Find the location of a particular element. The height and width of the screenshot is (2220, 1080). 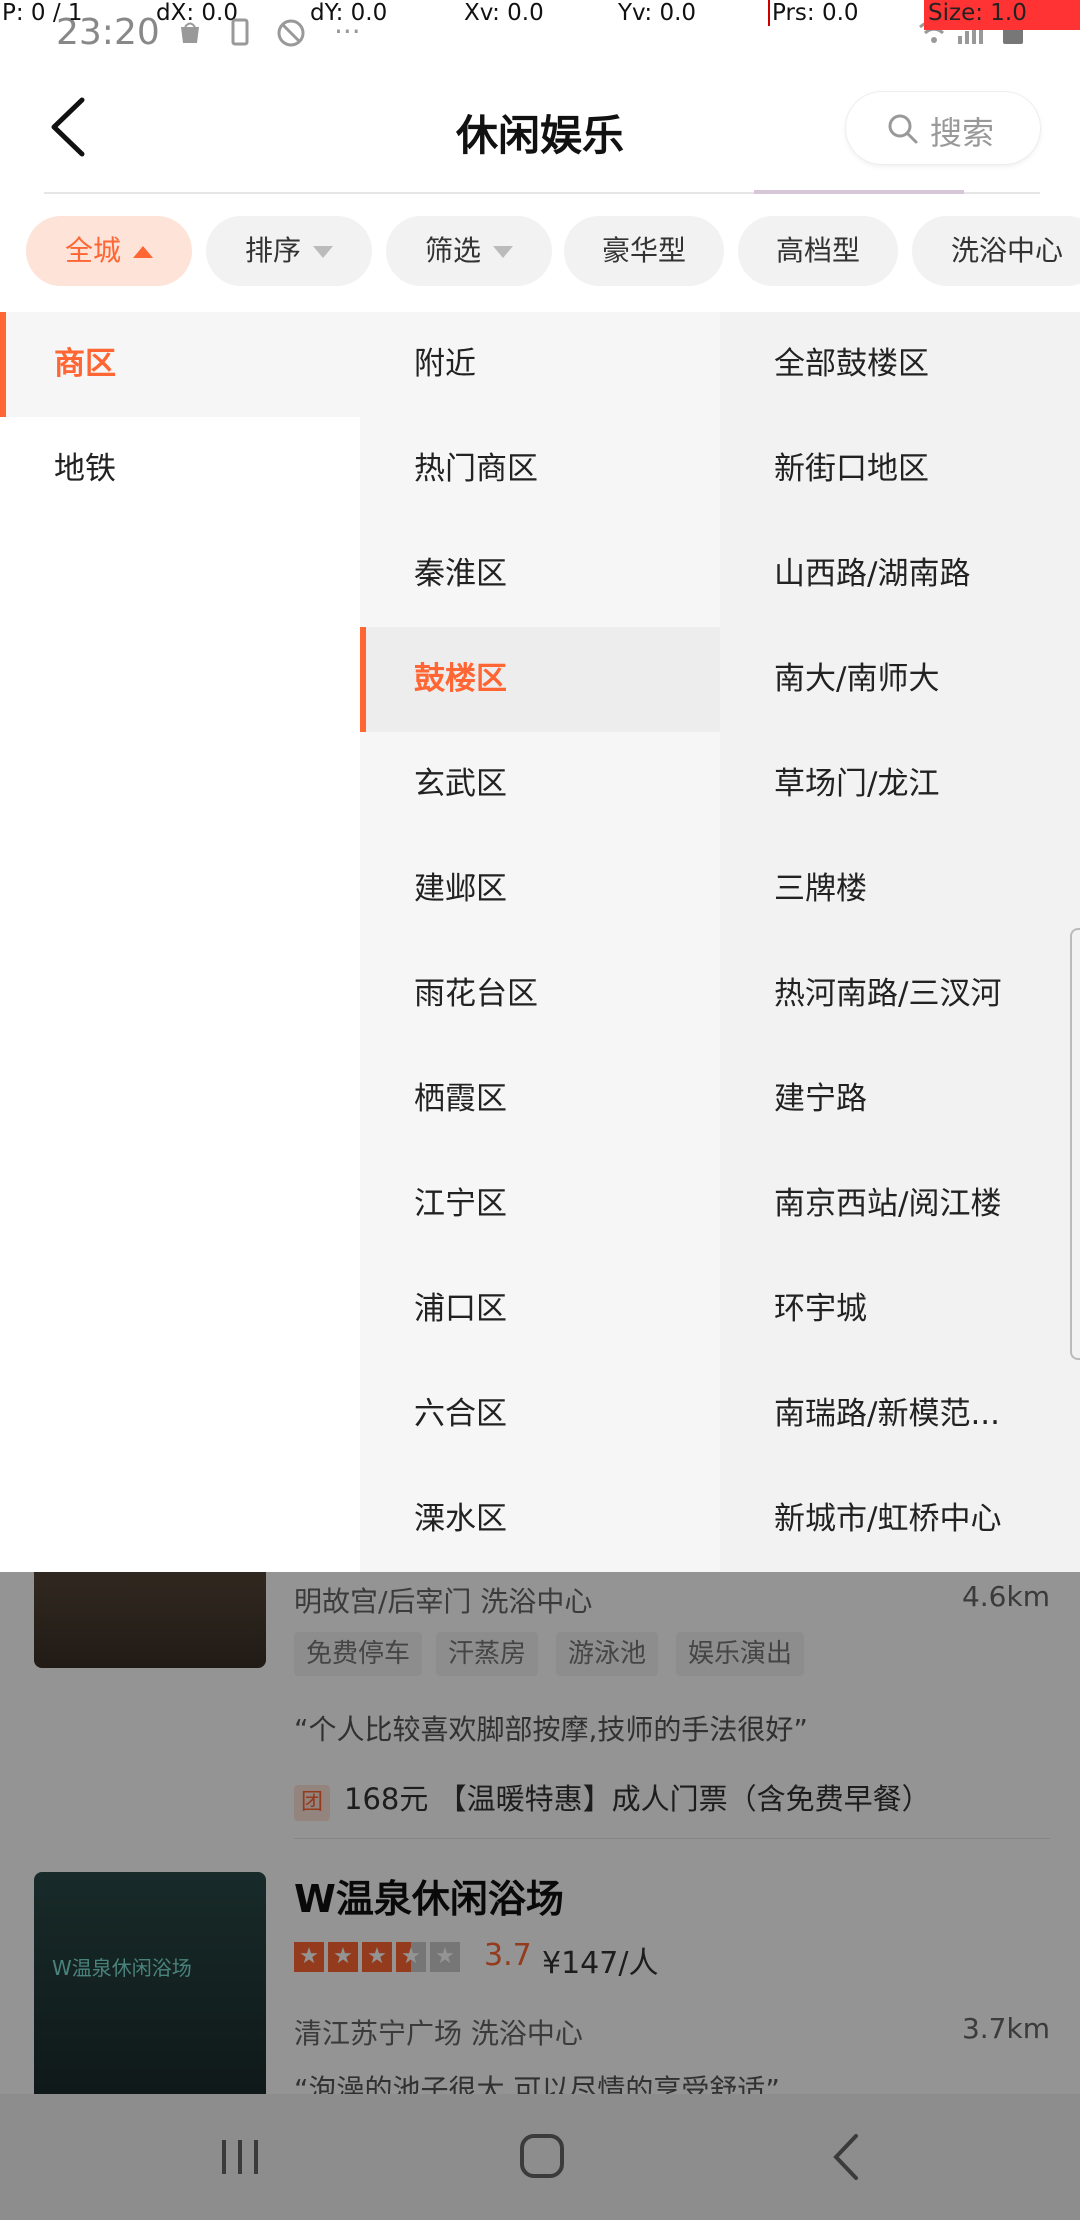

item-label: 玄武区 is located at coordinates (460, 784).